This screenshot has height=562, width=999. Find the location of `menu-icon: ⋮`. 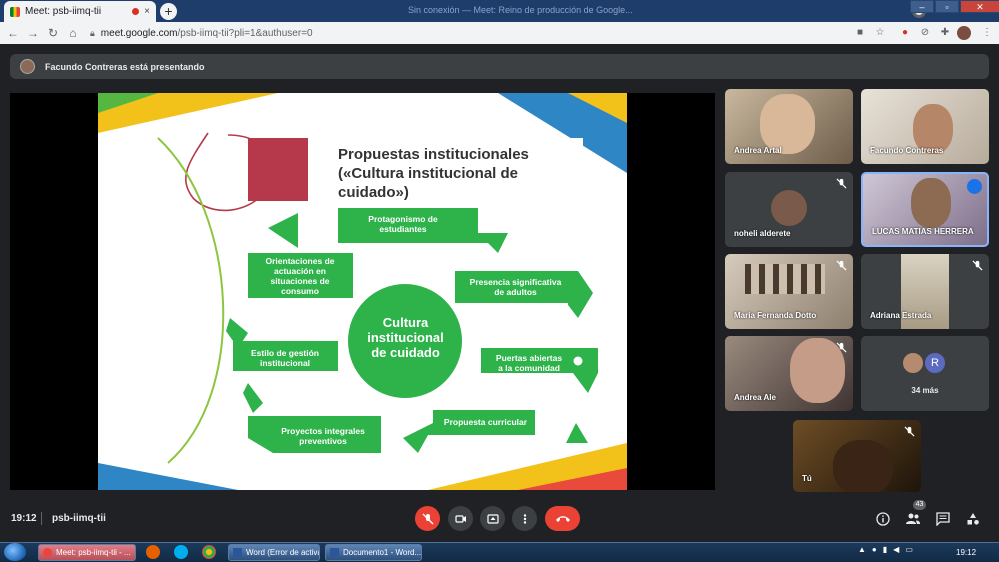

menu-icon: ⋮ is located at coordinates (987, 33).